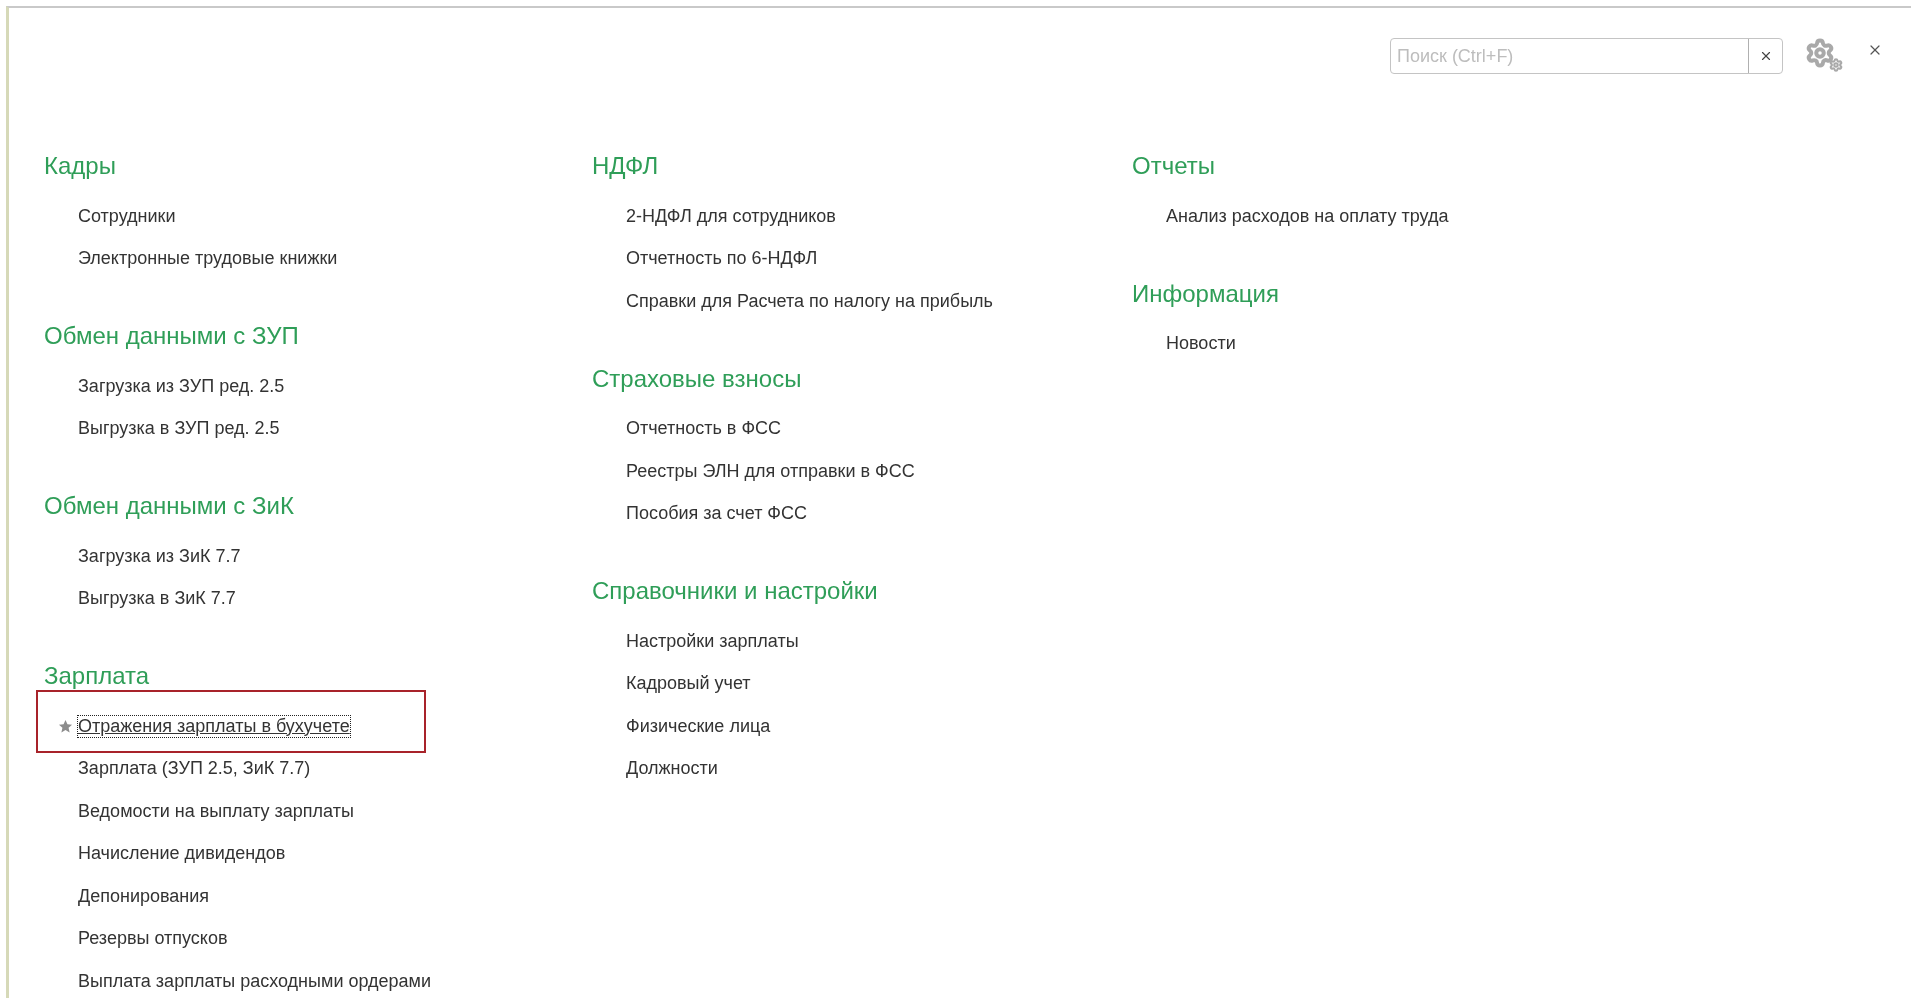 This screenshot has width=1911, height=998. What do you see at coordinates (722, 259) in the screenshot?
I see `menu-link: Отчетность по 6-НДФЛ` at bounding box center [722, 259].